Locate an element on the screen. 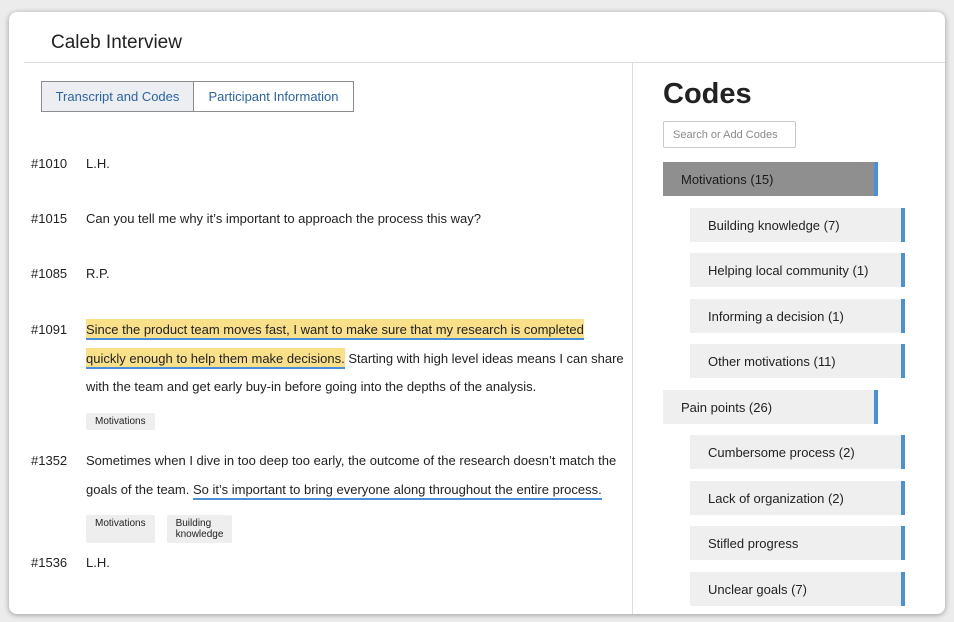 This screenshot has height=622, width=954. code-item: Other motivations (11) is located at coordinates (797, 361).